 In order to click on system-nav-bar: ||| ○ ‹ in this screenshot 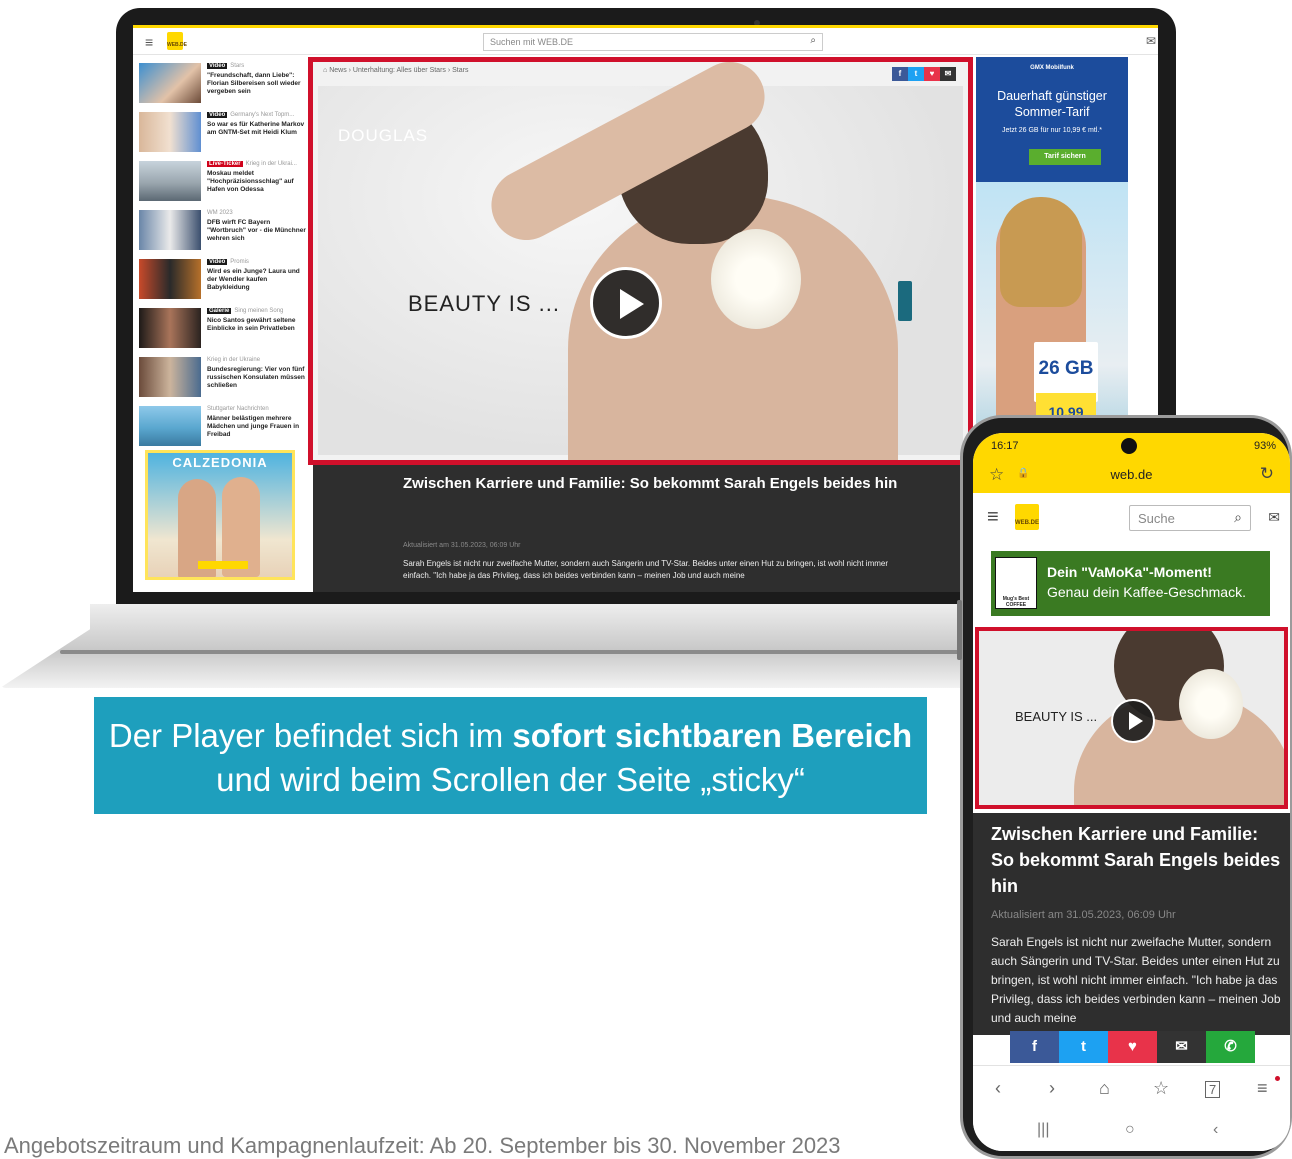, I will do `click(1131, 1132)`.